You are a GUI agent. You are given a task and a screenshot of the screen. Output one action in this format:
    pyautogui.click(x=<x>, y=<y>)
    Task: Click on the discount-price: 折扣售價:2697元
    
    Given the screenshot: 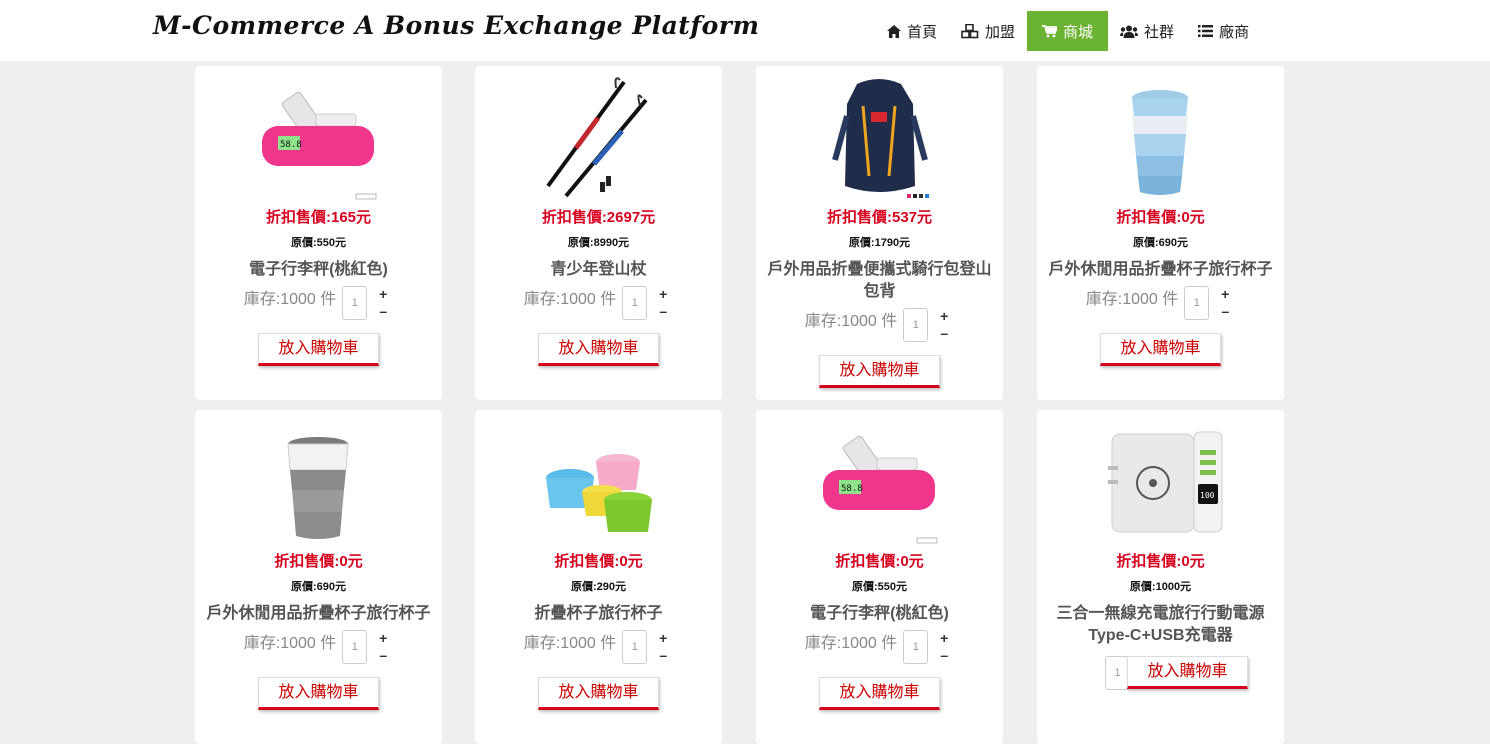 What is the action you would take?
    pyautogui.click(x=598, y=217)
    